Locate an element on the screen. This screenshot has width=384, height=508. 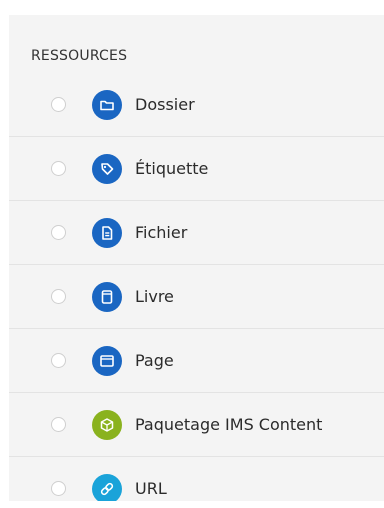
page-icon is located at coordinates (107, 361).